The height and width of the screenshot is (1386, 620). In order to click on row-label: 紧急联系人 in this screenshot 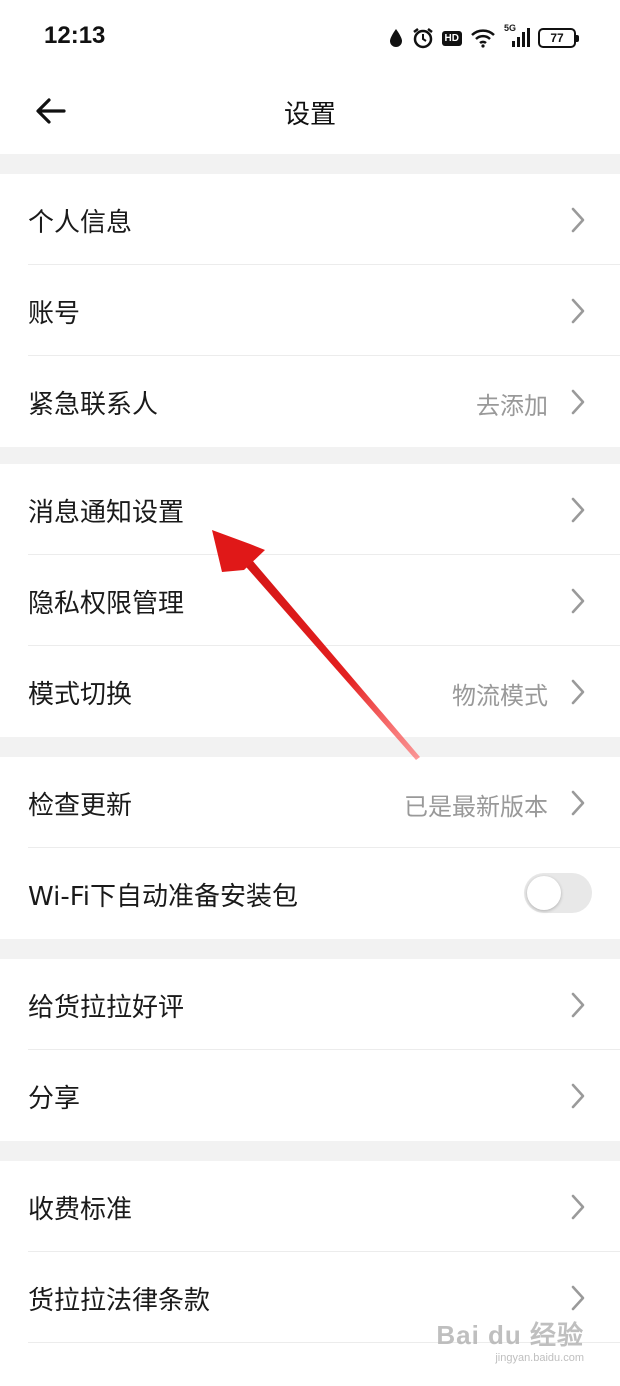, I will do `click(93, 405)`.